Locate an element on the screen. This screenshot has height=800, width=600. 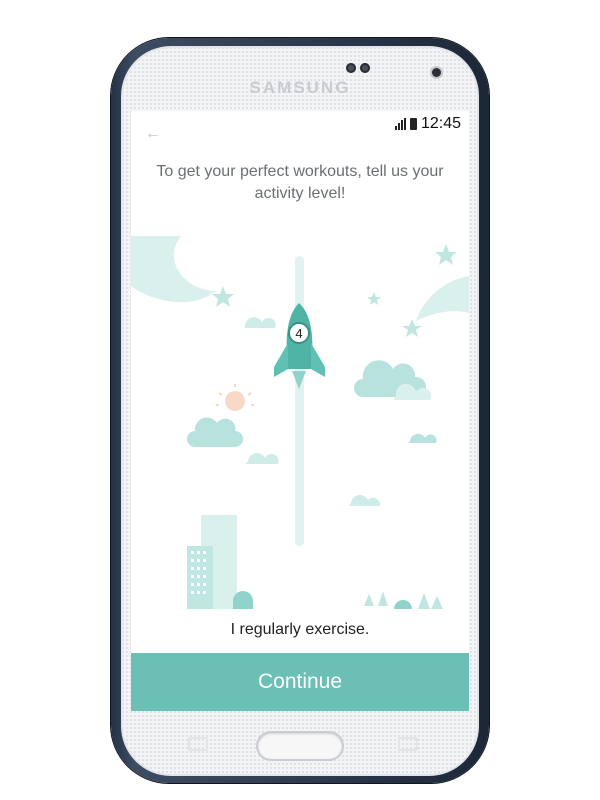
recent-apps-key is located at coordinates (198, 744).